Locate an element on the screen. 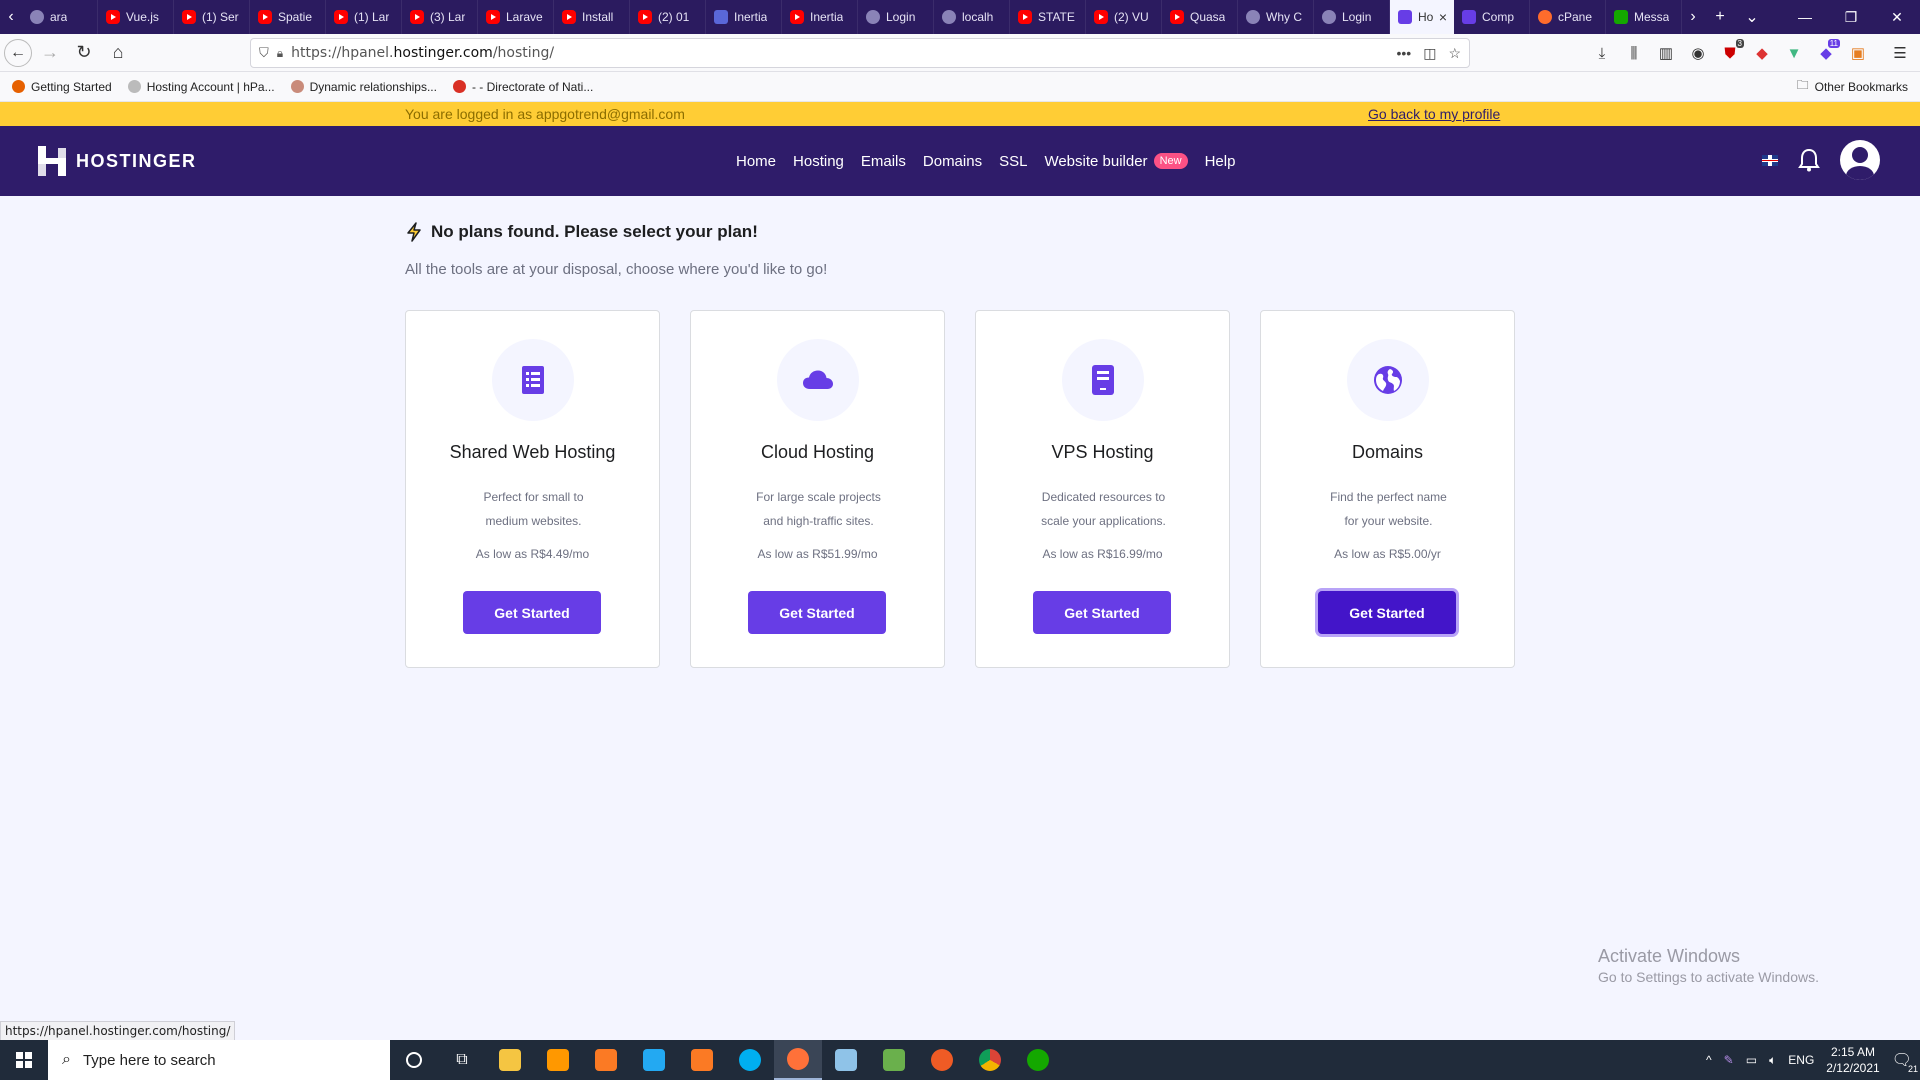 The width and height of the screenshot is (1920, 1080). get-started-button-vps: Get Started is located at coordinates (1102, 612).